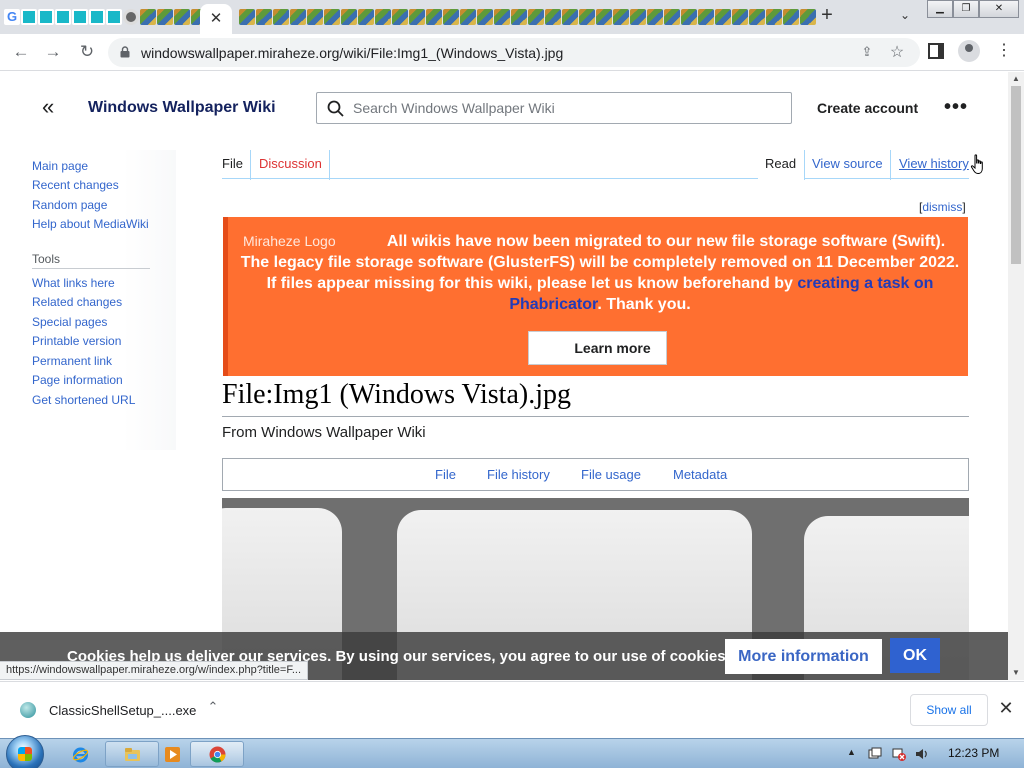 The image size is (1024, 768). I want to click on create-account-link: Create account, so click(867, 108).